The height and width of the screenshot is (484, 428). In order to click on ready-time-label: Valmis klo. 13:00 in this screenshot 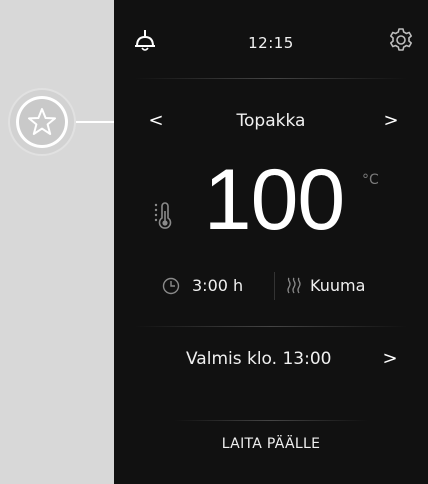, I will do `click(259, 359)`.